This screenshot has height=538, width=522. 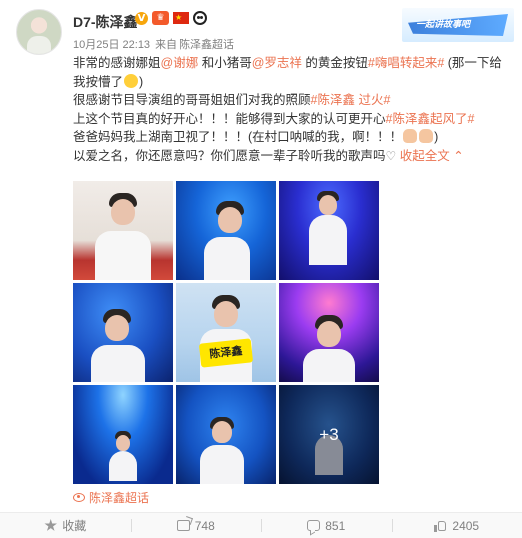 I want to click on china-flag-icon: ★, so click(x=181, y=18).